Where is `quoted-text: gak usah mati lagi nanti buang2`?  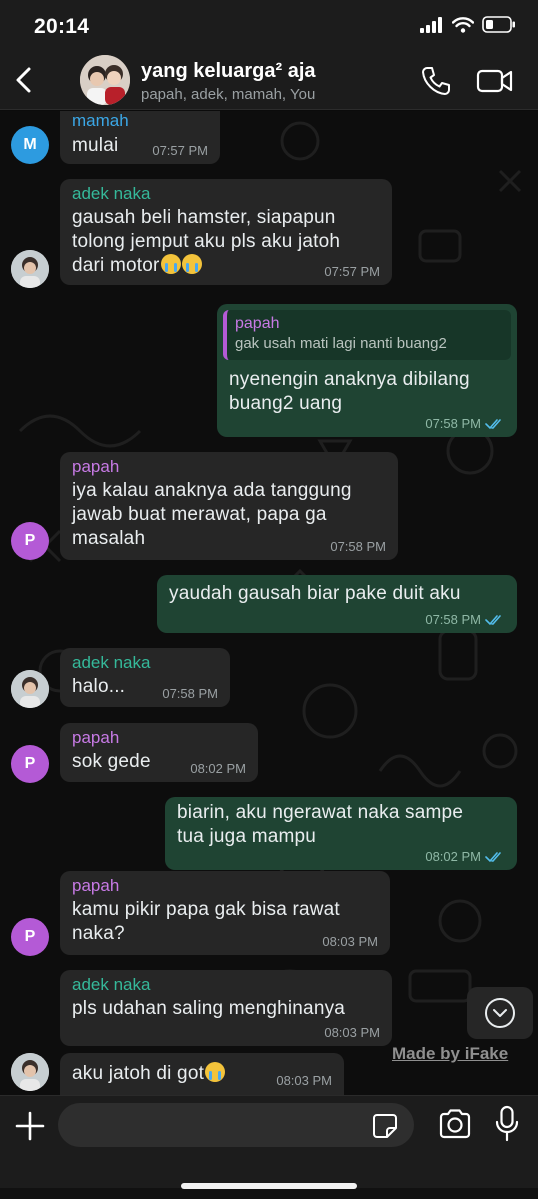 quoted-text: gak usah mati lagi nanti buang2 is located at coordinates (341, 343).